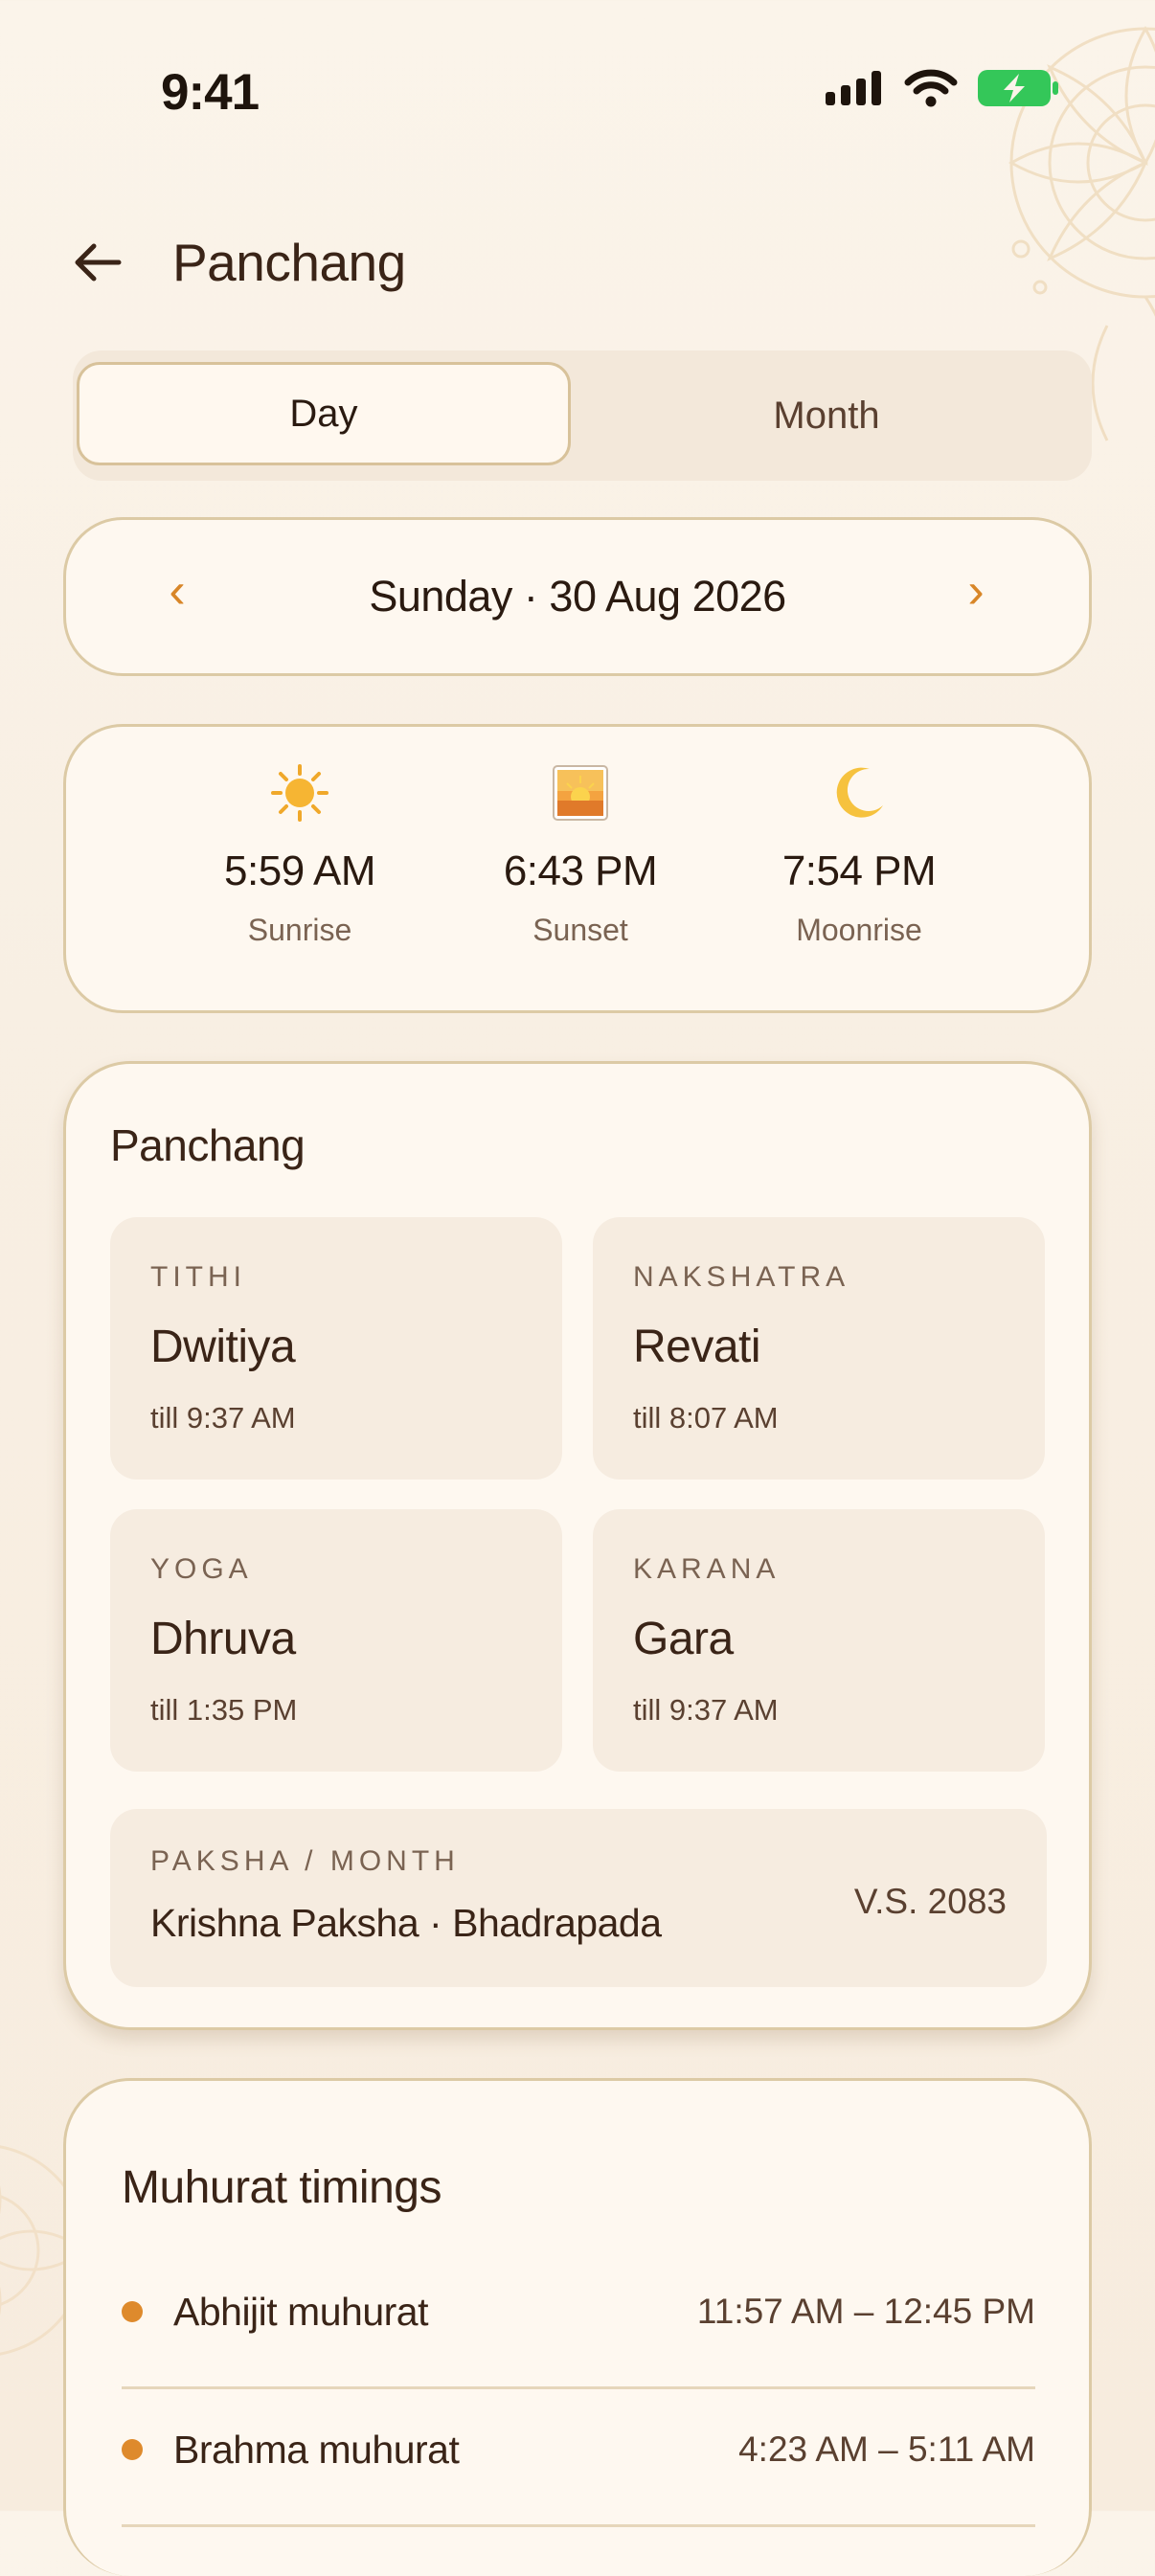  Describe the element at coordinates (683, 1639) in the screenshot. I see `karana-value: Gara` at that location.